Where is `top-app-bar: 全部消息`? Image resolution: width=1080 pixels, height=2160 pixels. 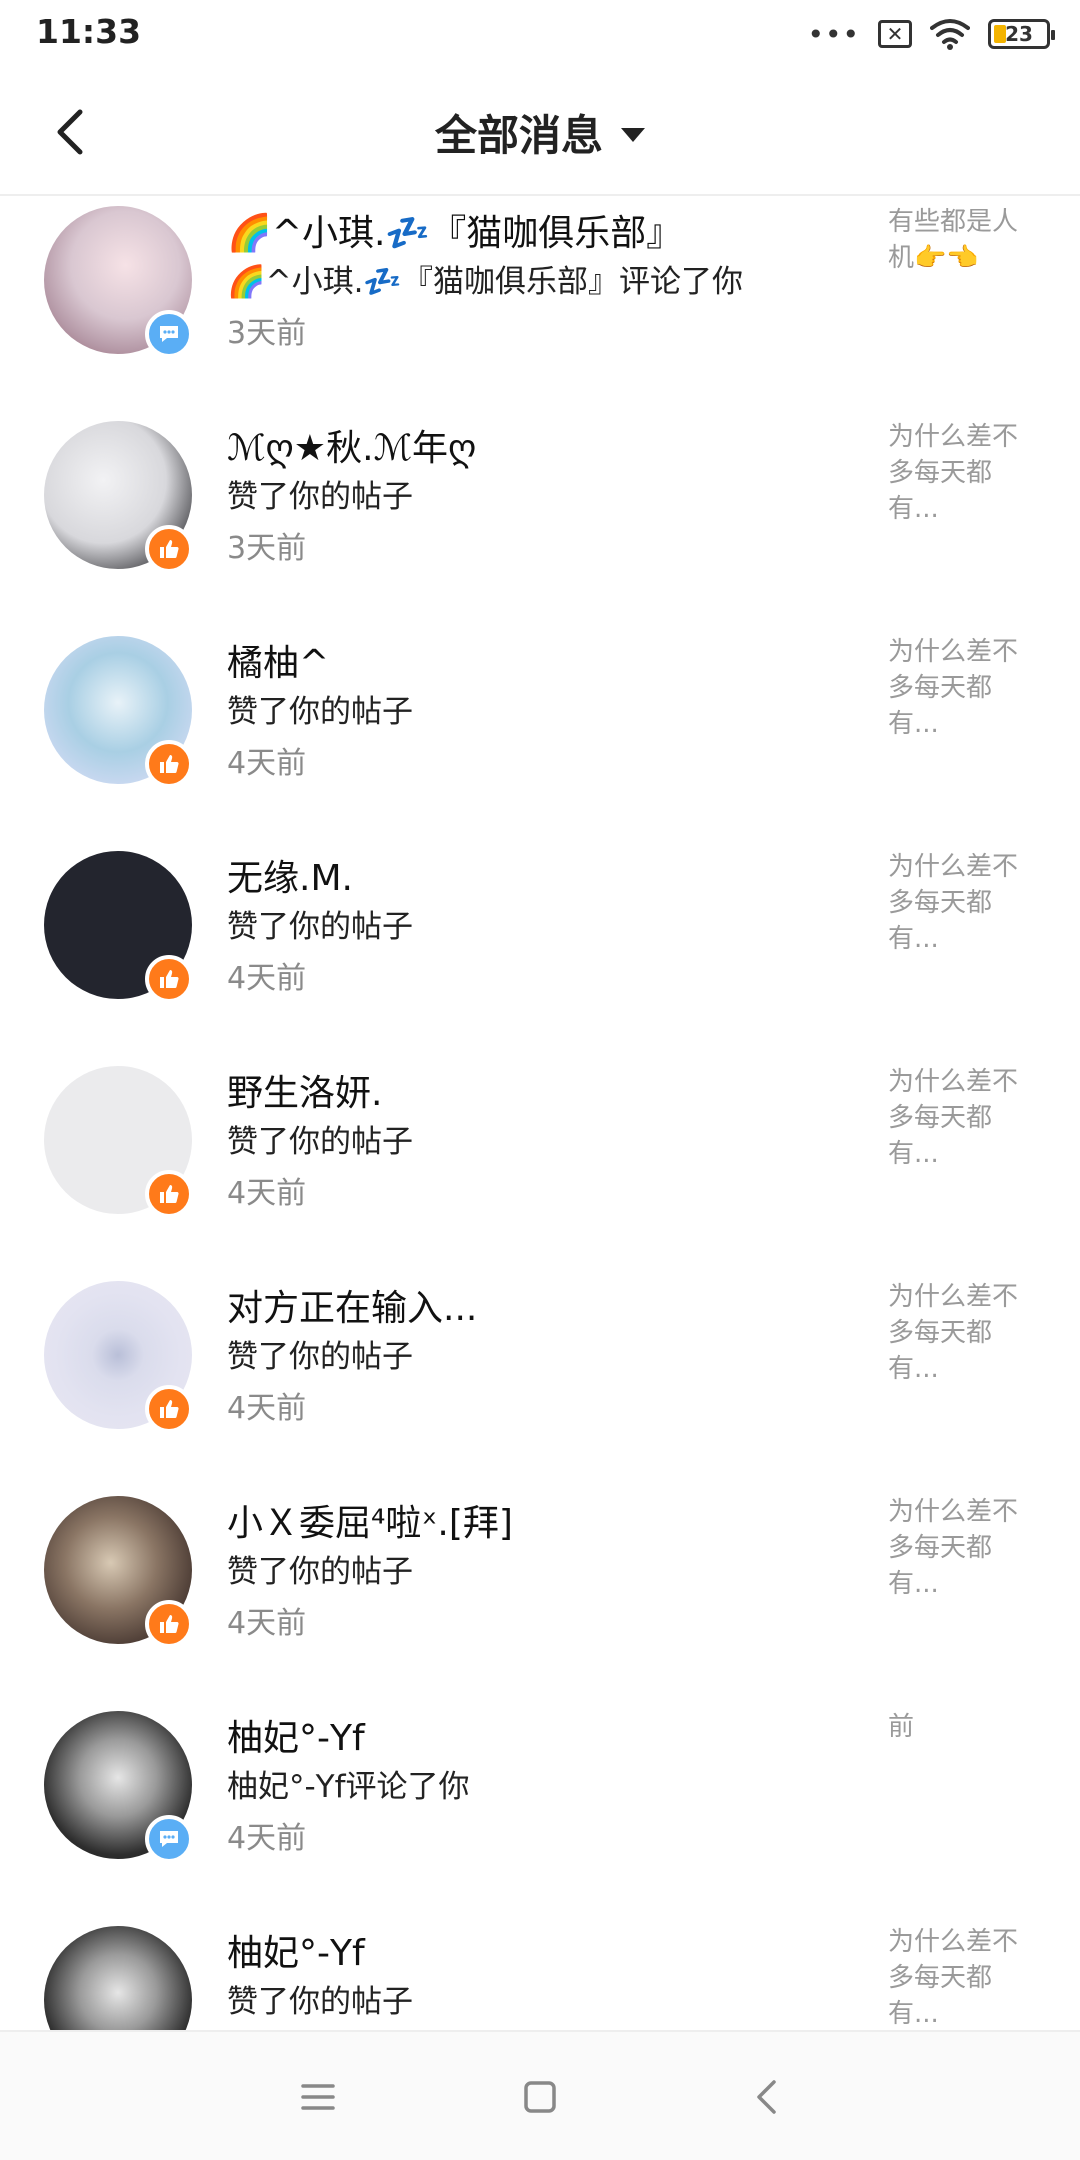
top-app-bar: 全部消息 is located at coordinates (540, 134).